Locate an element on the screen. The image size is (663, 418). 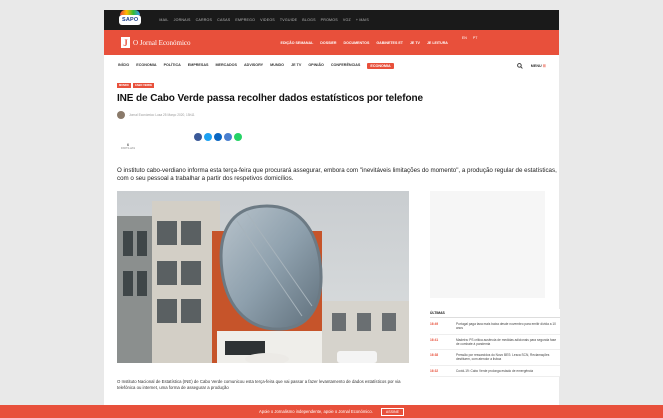
social-share is located at coordinates (218, 137).